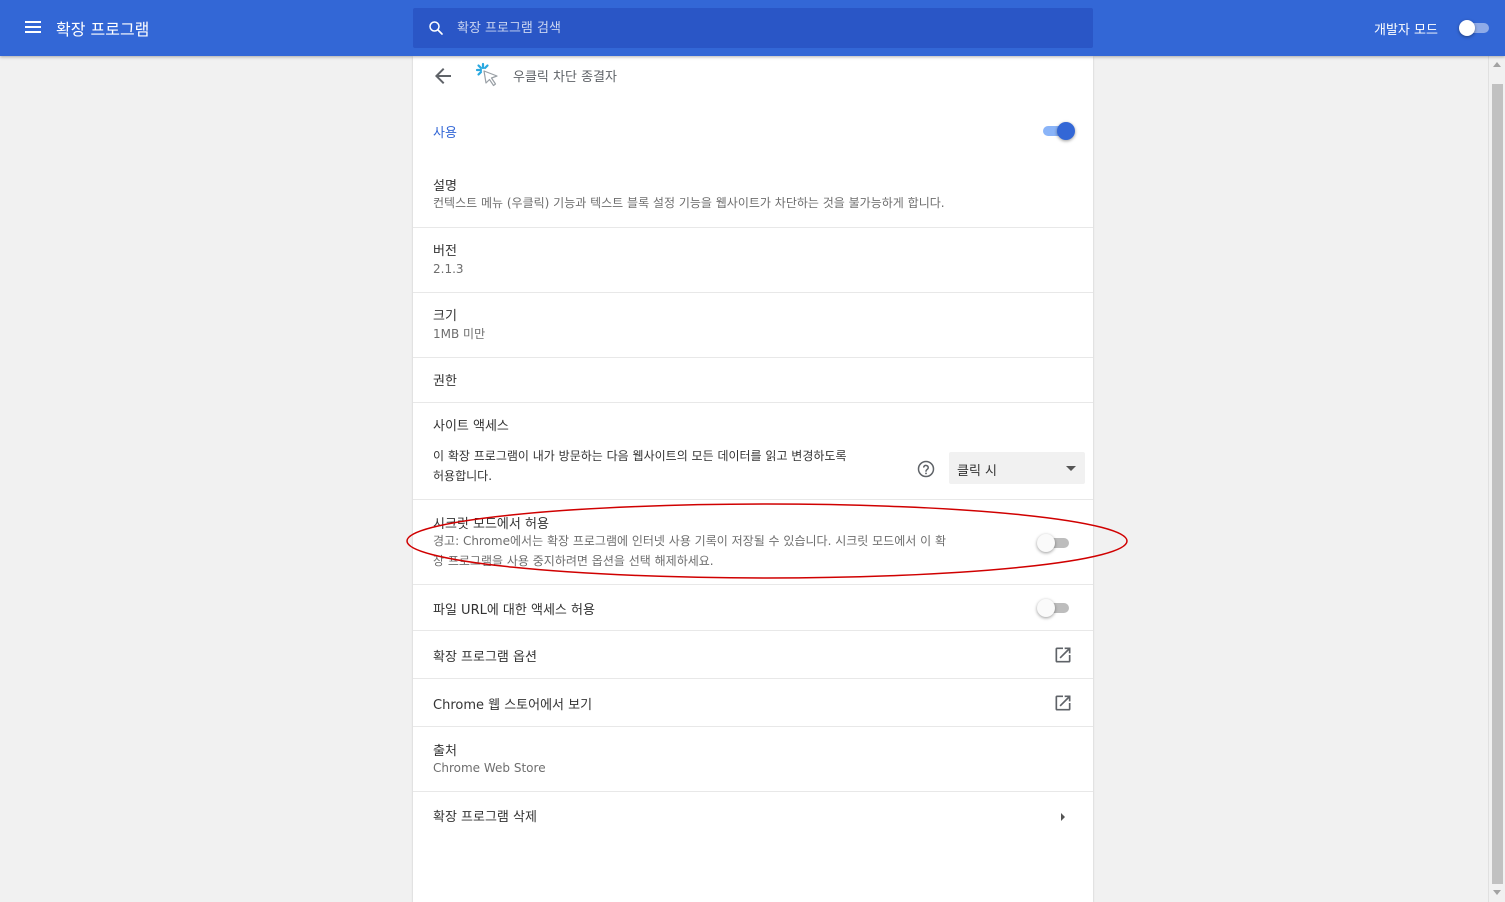 The height and width of the screenshot is (902, 1505). I want to click on file-url-toggle, so click(1054, 608).